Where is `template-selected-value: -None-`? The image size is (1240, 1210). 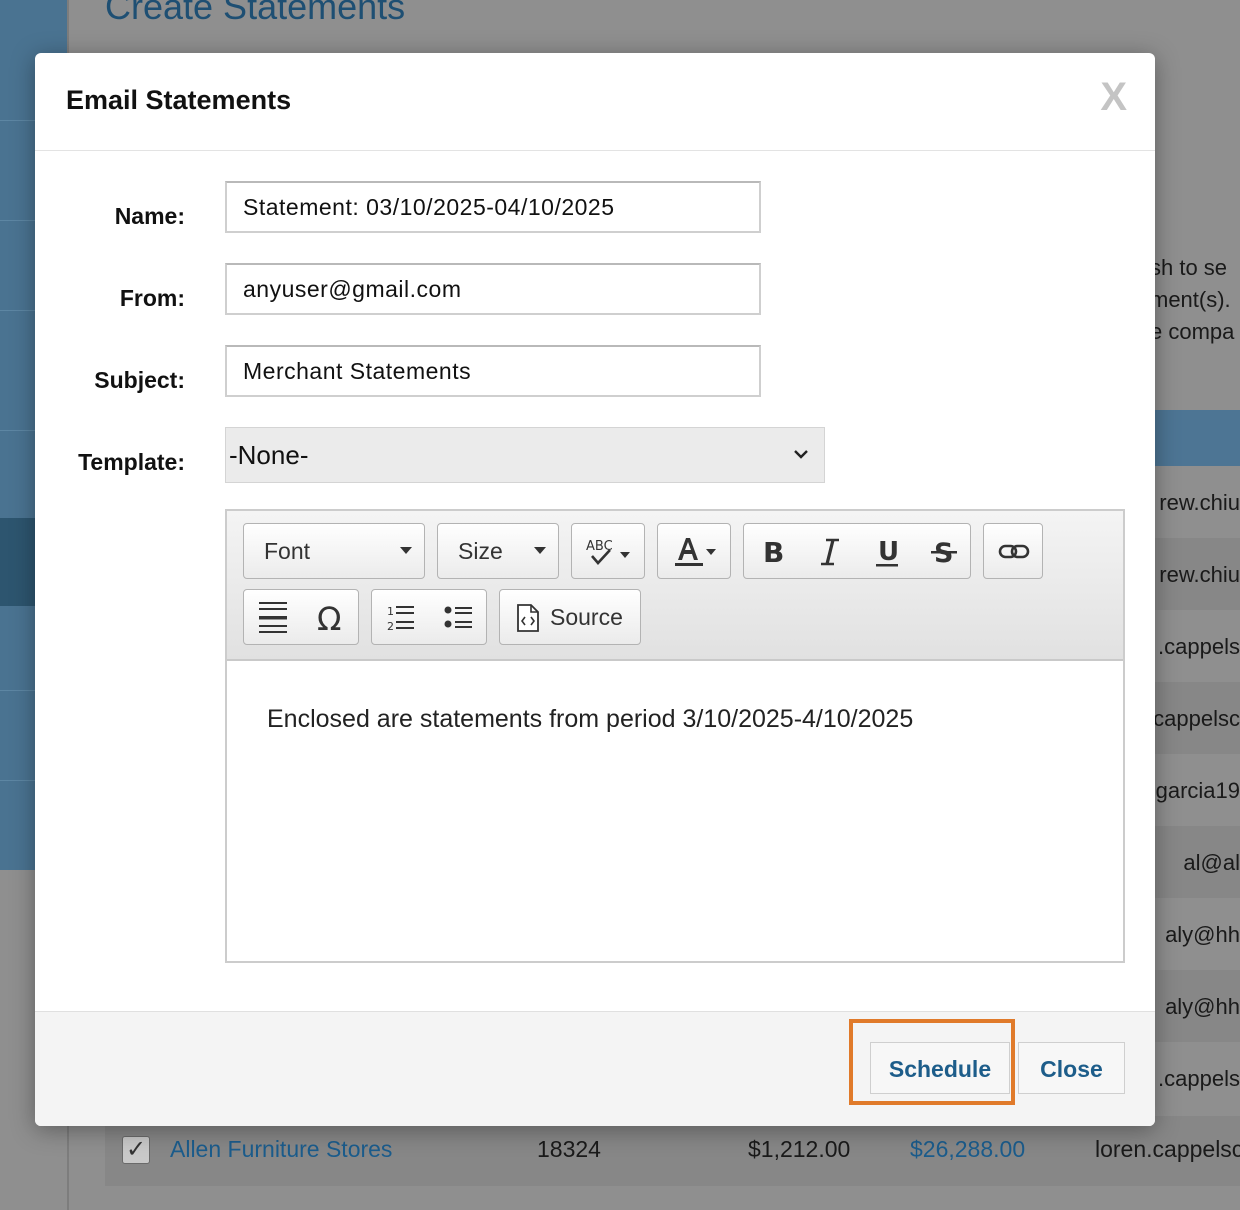
template-selected-value: -None- is located at coordinates (269, 455).